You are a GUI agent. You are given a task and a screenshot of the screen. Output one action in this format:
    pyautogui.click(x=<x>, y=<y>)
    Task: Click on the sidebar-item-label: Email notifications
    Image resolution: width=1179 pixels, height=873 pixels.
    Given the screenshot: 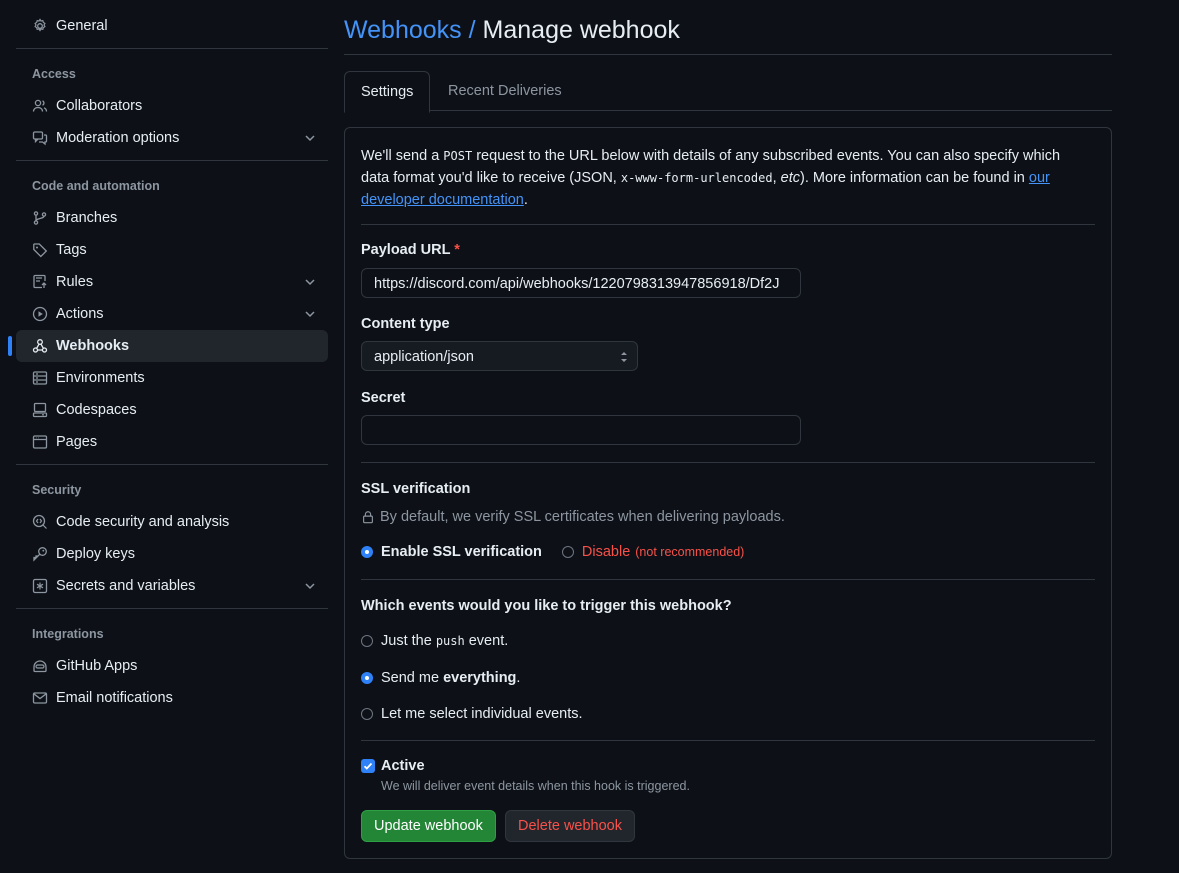 What is the action you would take?
    pyautogui.click(x=114, y=698)
    